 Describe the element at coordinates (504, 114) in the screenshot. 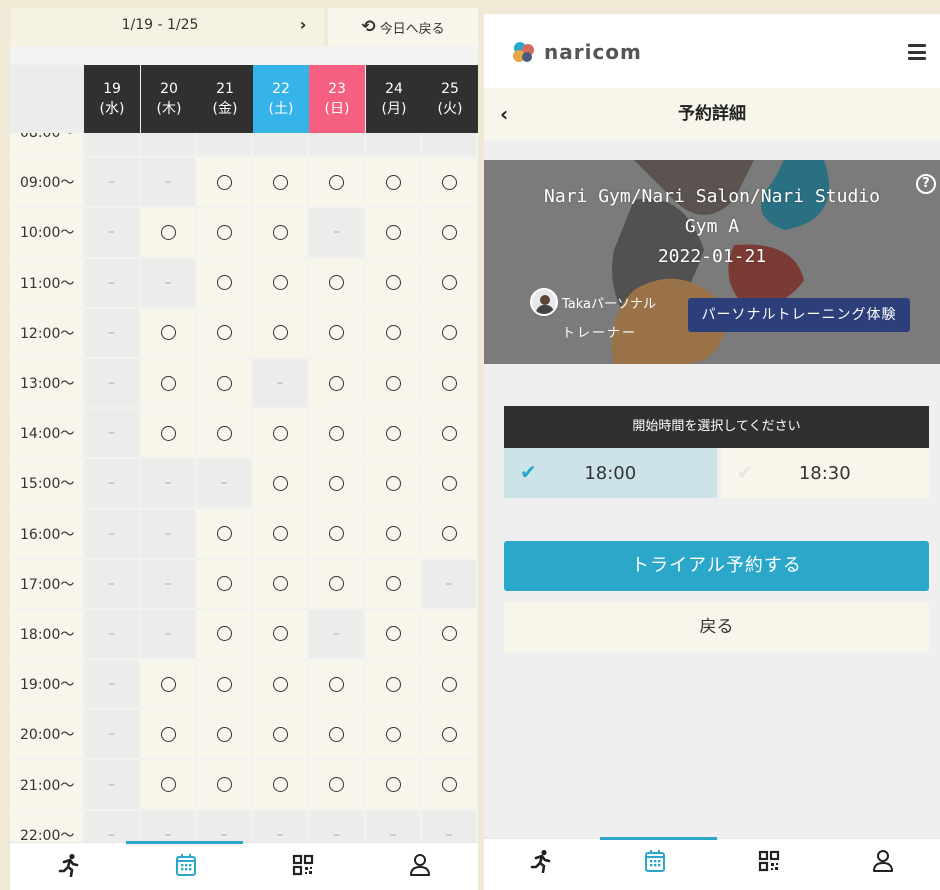

I see `back-chevron-icon: ‹` at that location.